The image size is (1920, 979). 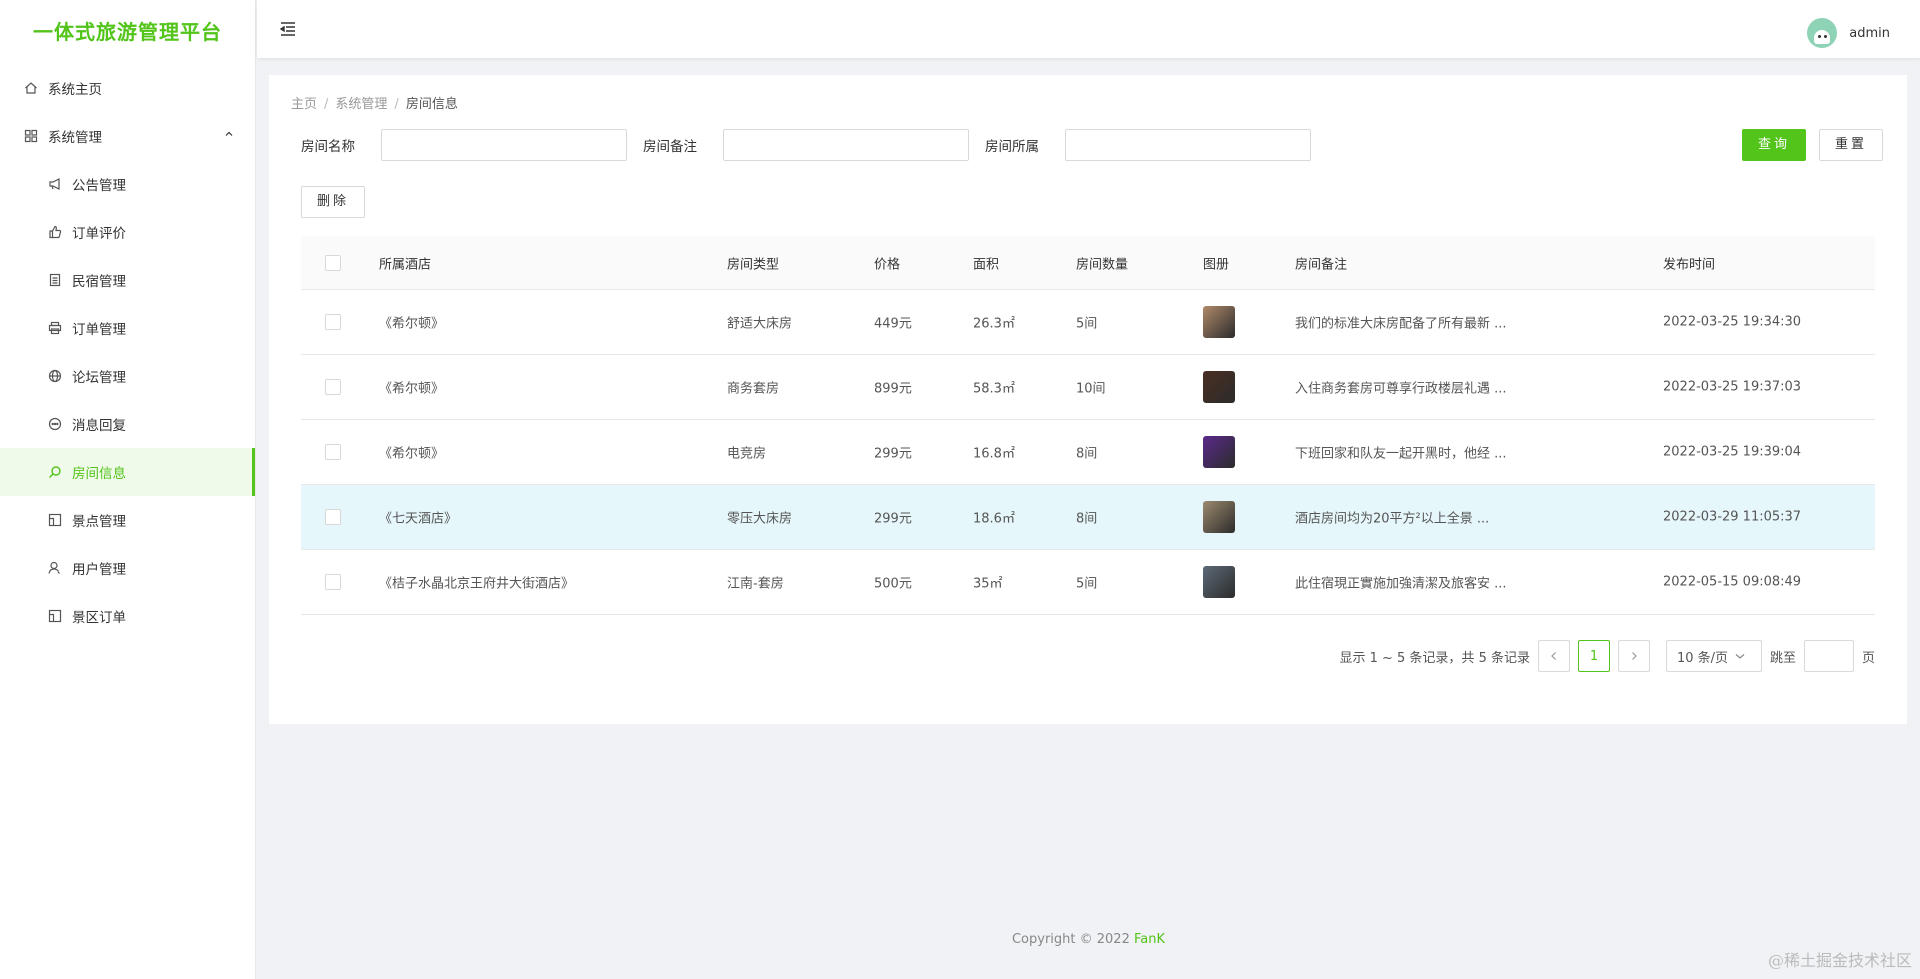 I want to click on cell-time: 2022-03-29 11:05:37, so click(x=1732, y=517).